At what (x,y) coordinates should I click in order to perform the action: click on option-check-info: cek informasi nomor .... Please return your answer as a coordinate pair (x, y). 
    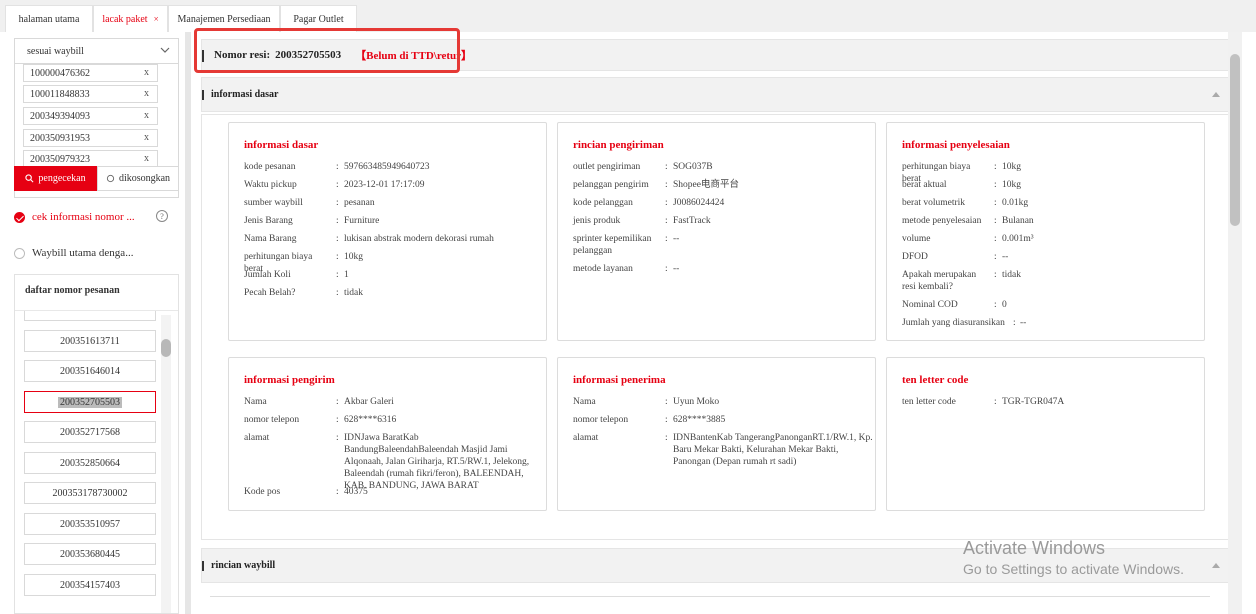
    Looking at the image, I should click on (74, 217).